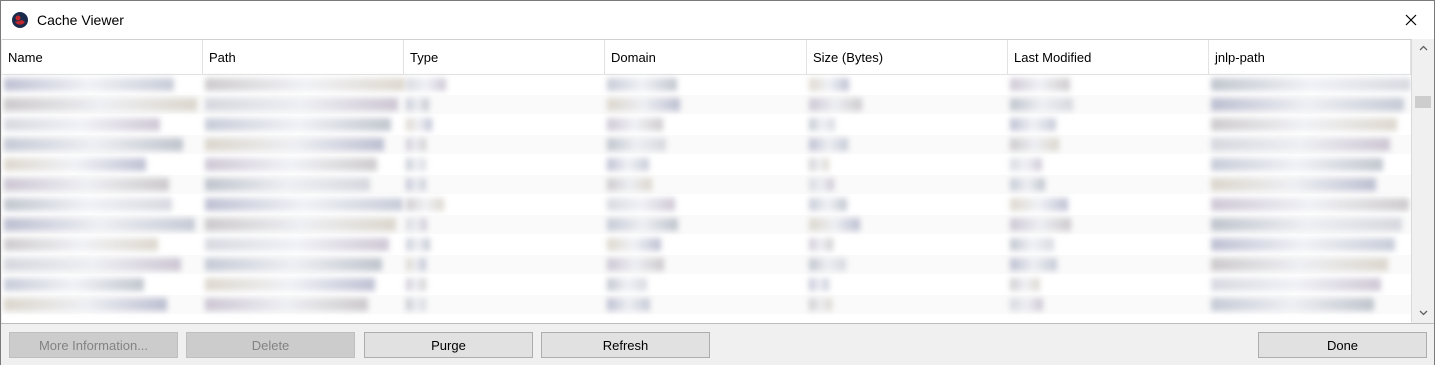  What do you see at coordinates (270, 345) in the screenshot?
I see `delete-button: Delete` at bounding box center [270, 345].